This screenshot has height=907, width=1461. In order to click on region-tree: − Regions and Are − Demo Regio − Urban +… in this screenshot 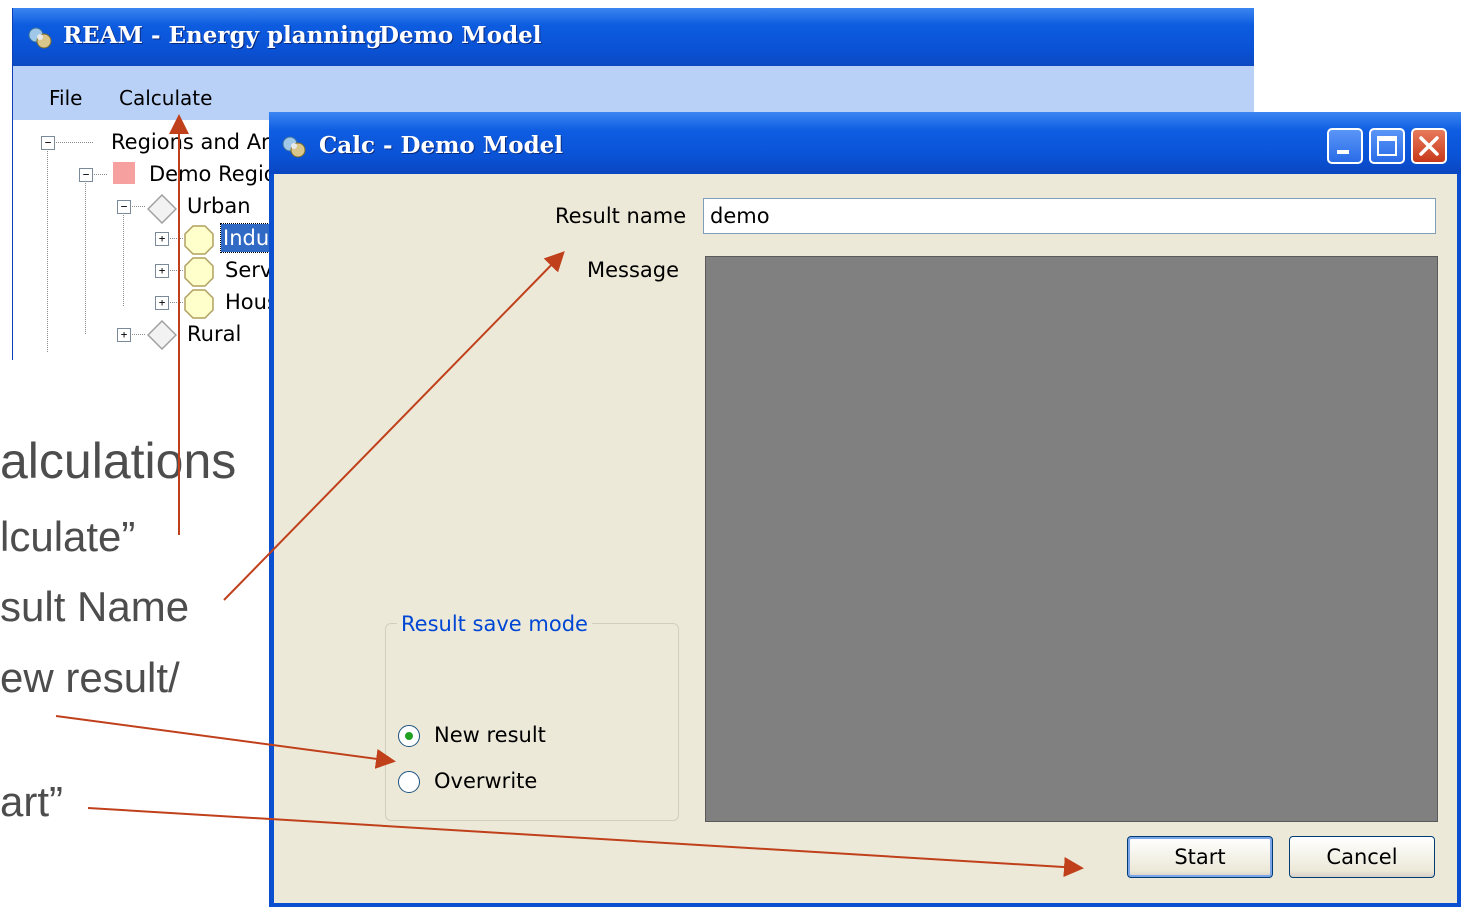, I will do `click(148, 240)`.